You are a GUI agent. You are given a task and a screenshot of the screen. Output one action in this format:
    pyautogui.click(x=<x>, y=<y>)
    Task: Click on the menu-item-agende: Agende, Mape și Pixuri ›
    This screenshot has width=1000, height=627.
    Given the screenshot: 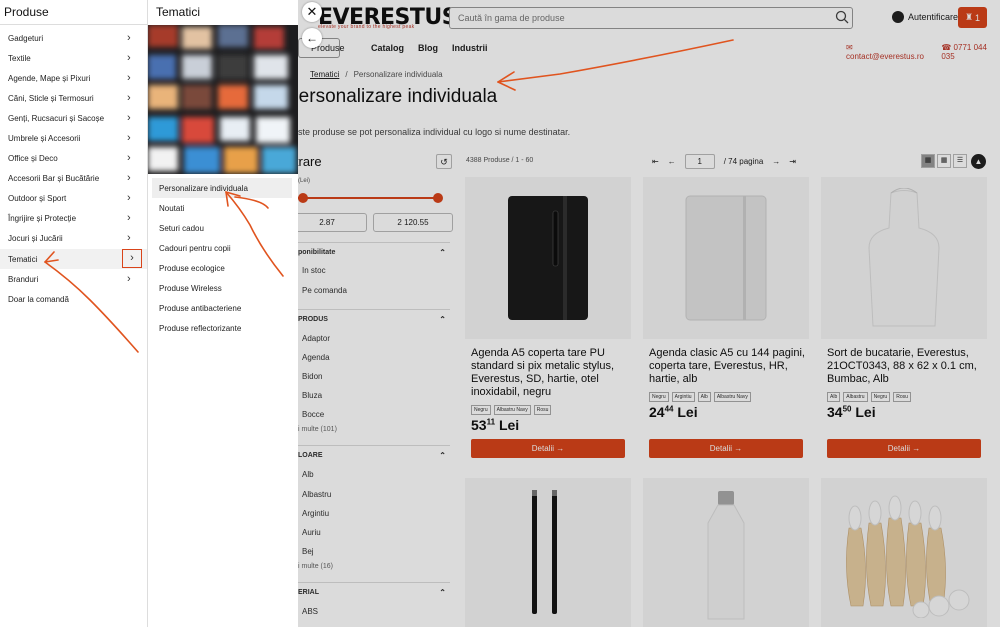 What is the action you would take?
    pyautogui.click(x=73, y=78)
    